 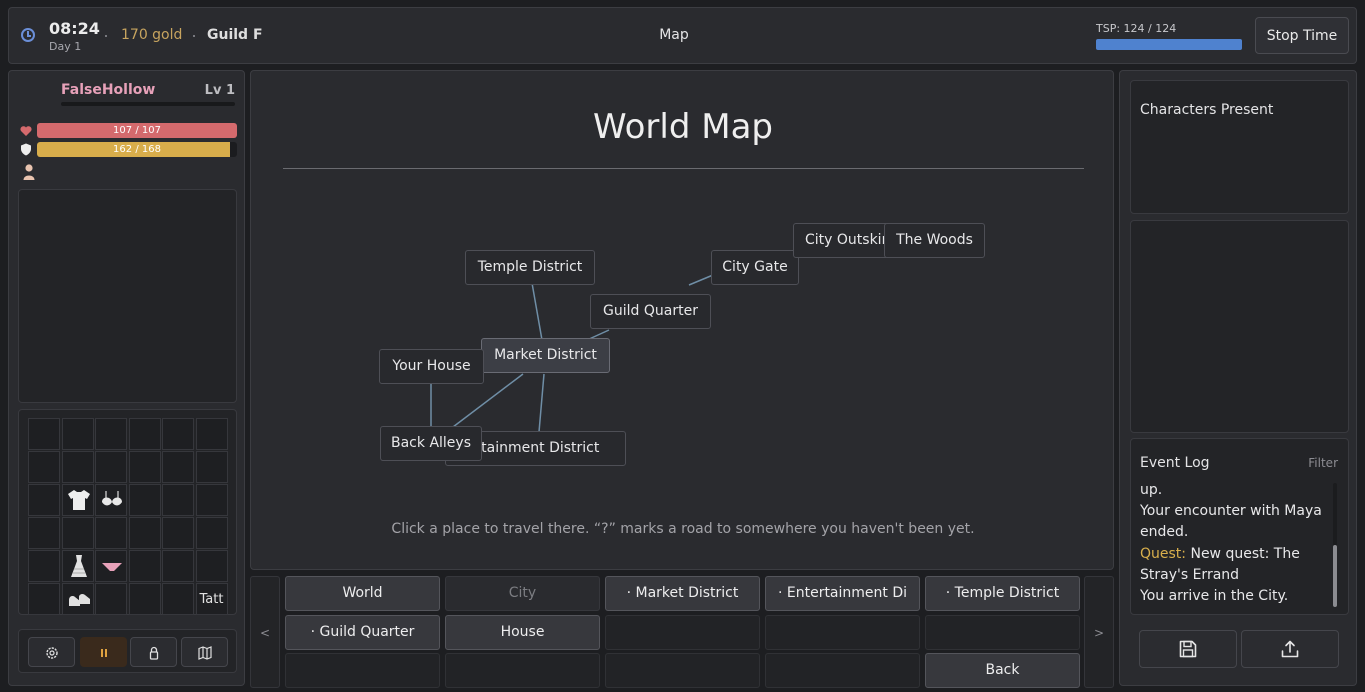 I want to click on pause-button, so click(x=103, y=652).